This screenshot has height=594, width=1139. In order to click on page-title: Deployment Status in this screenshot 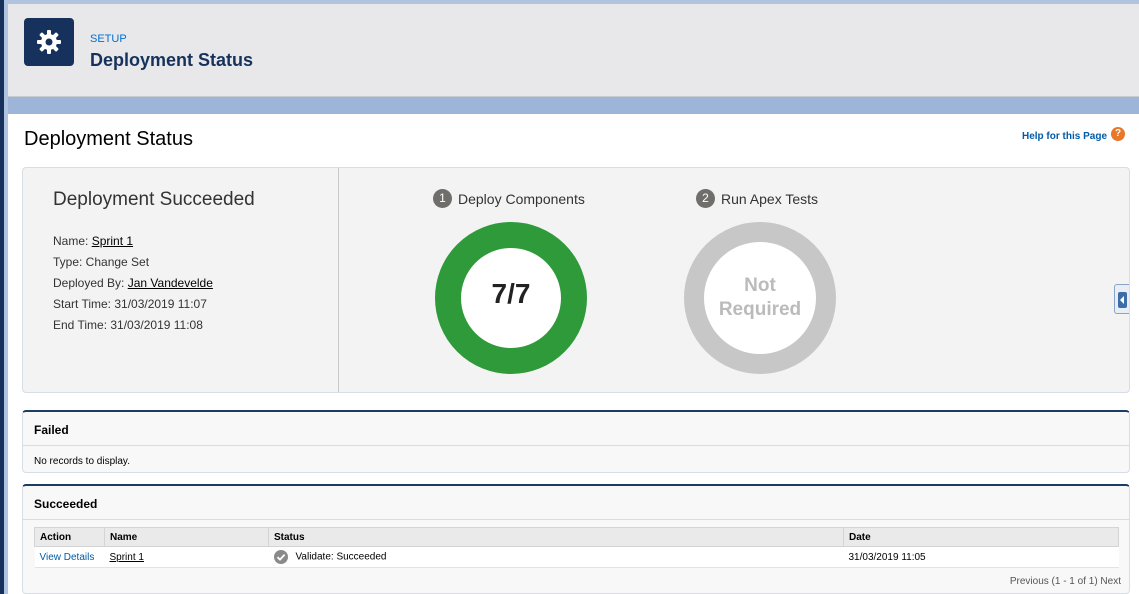, I will do `click(108, 139)`.